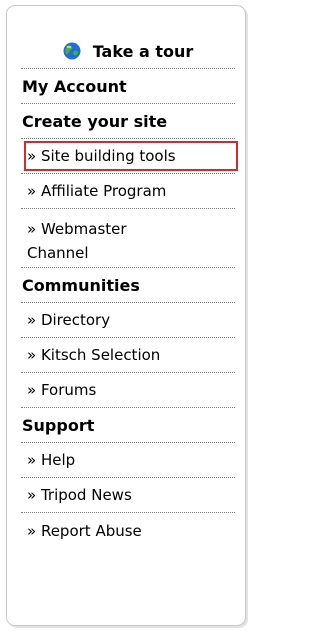  I want to click on menu-link-label: » Tripod News, so click(79, 495).